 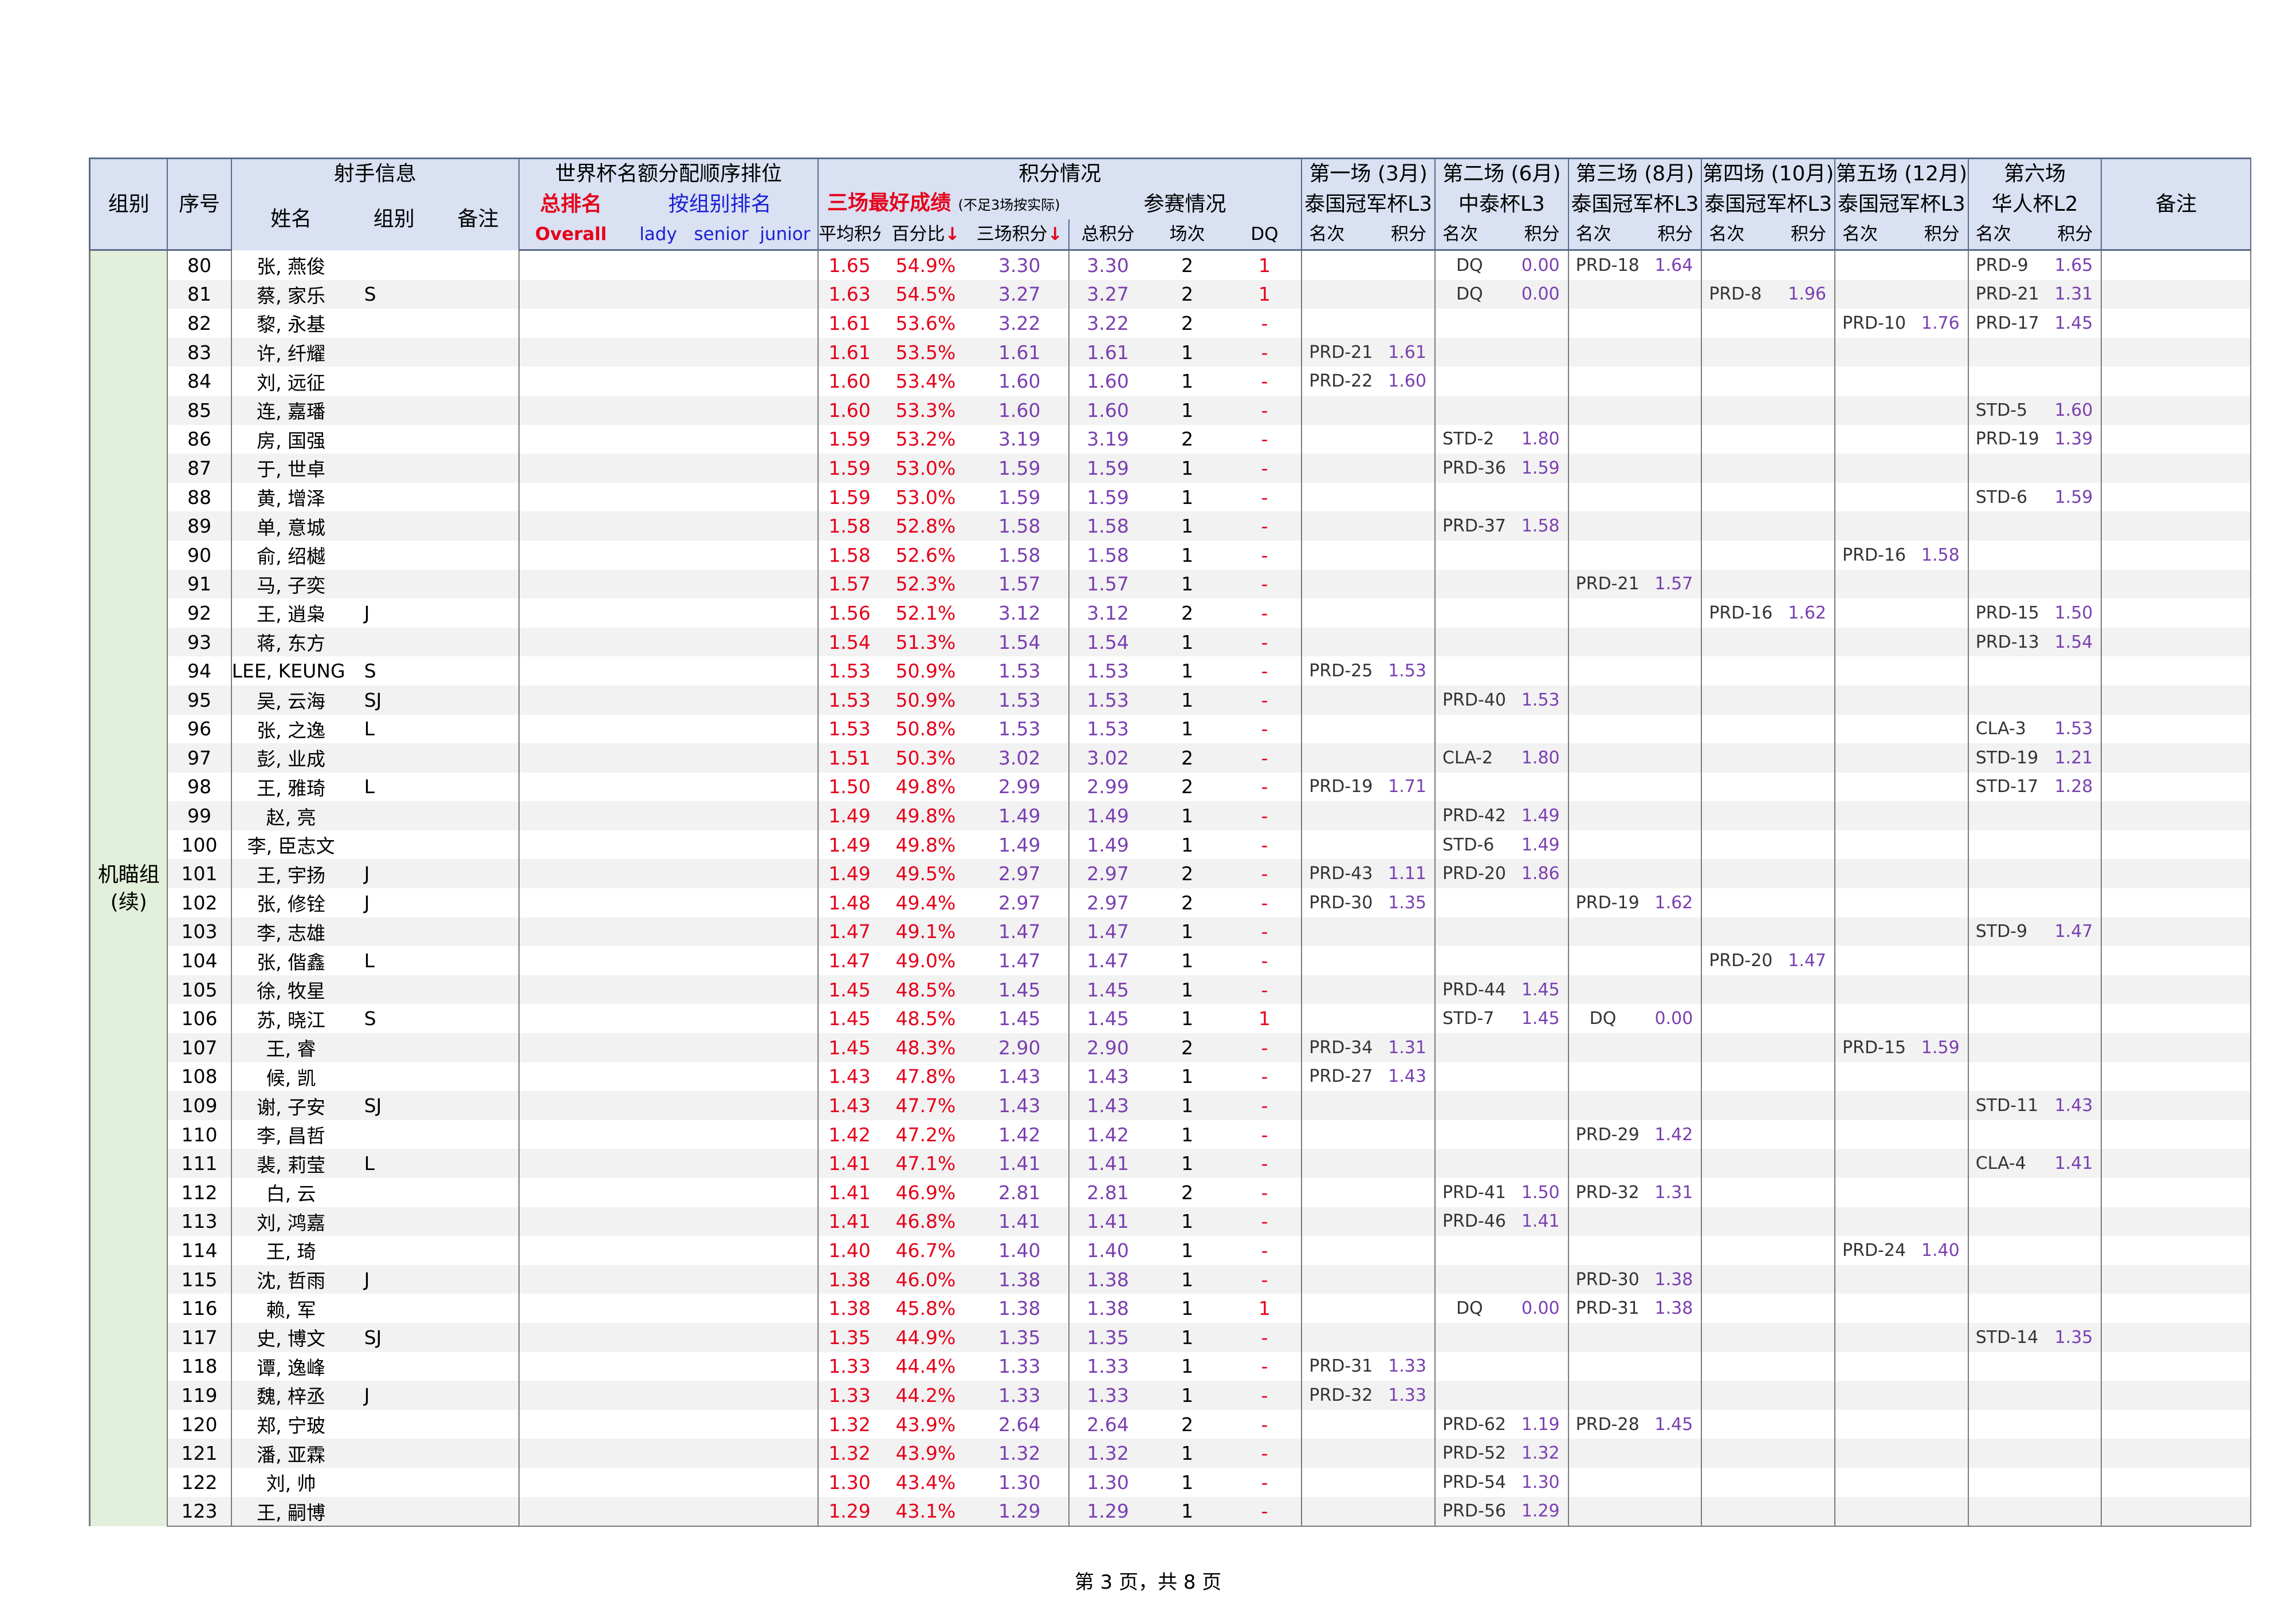 What do you see at coordinates (479, 932) in the screenshot?
I see `row-remark-small` at bounding box center [479, 932].